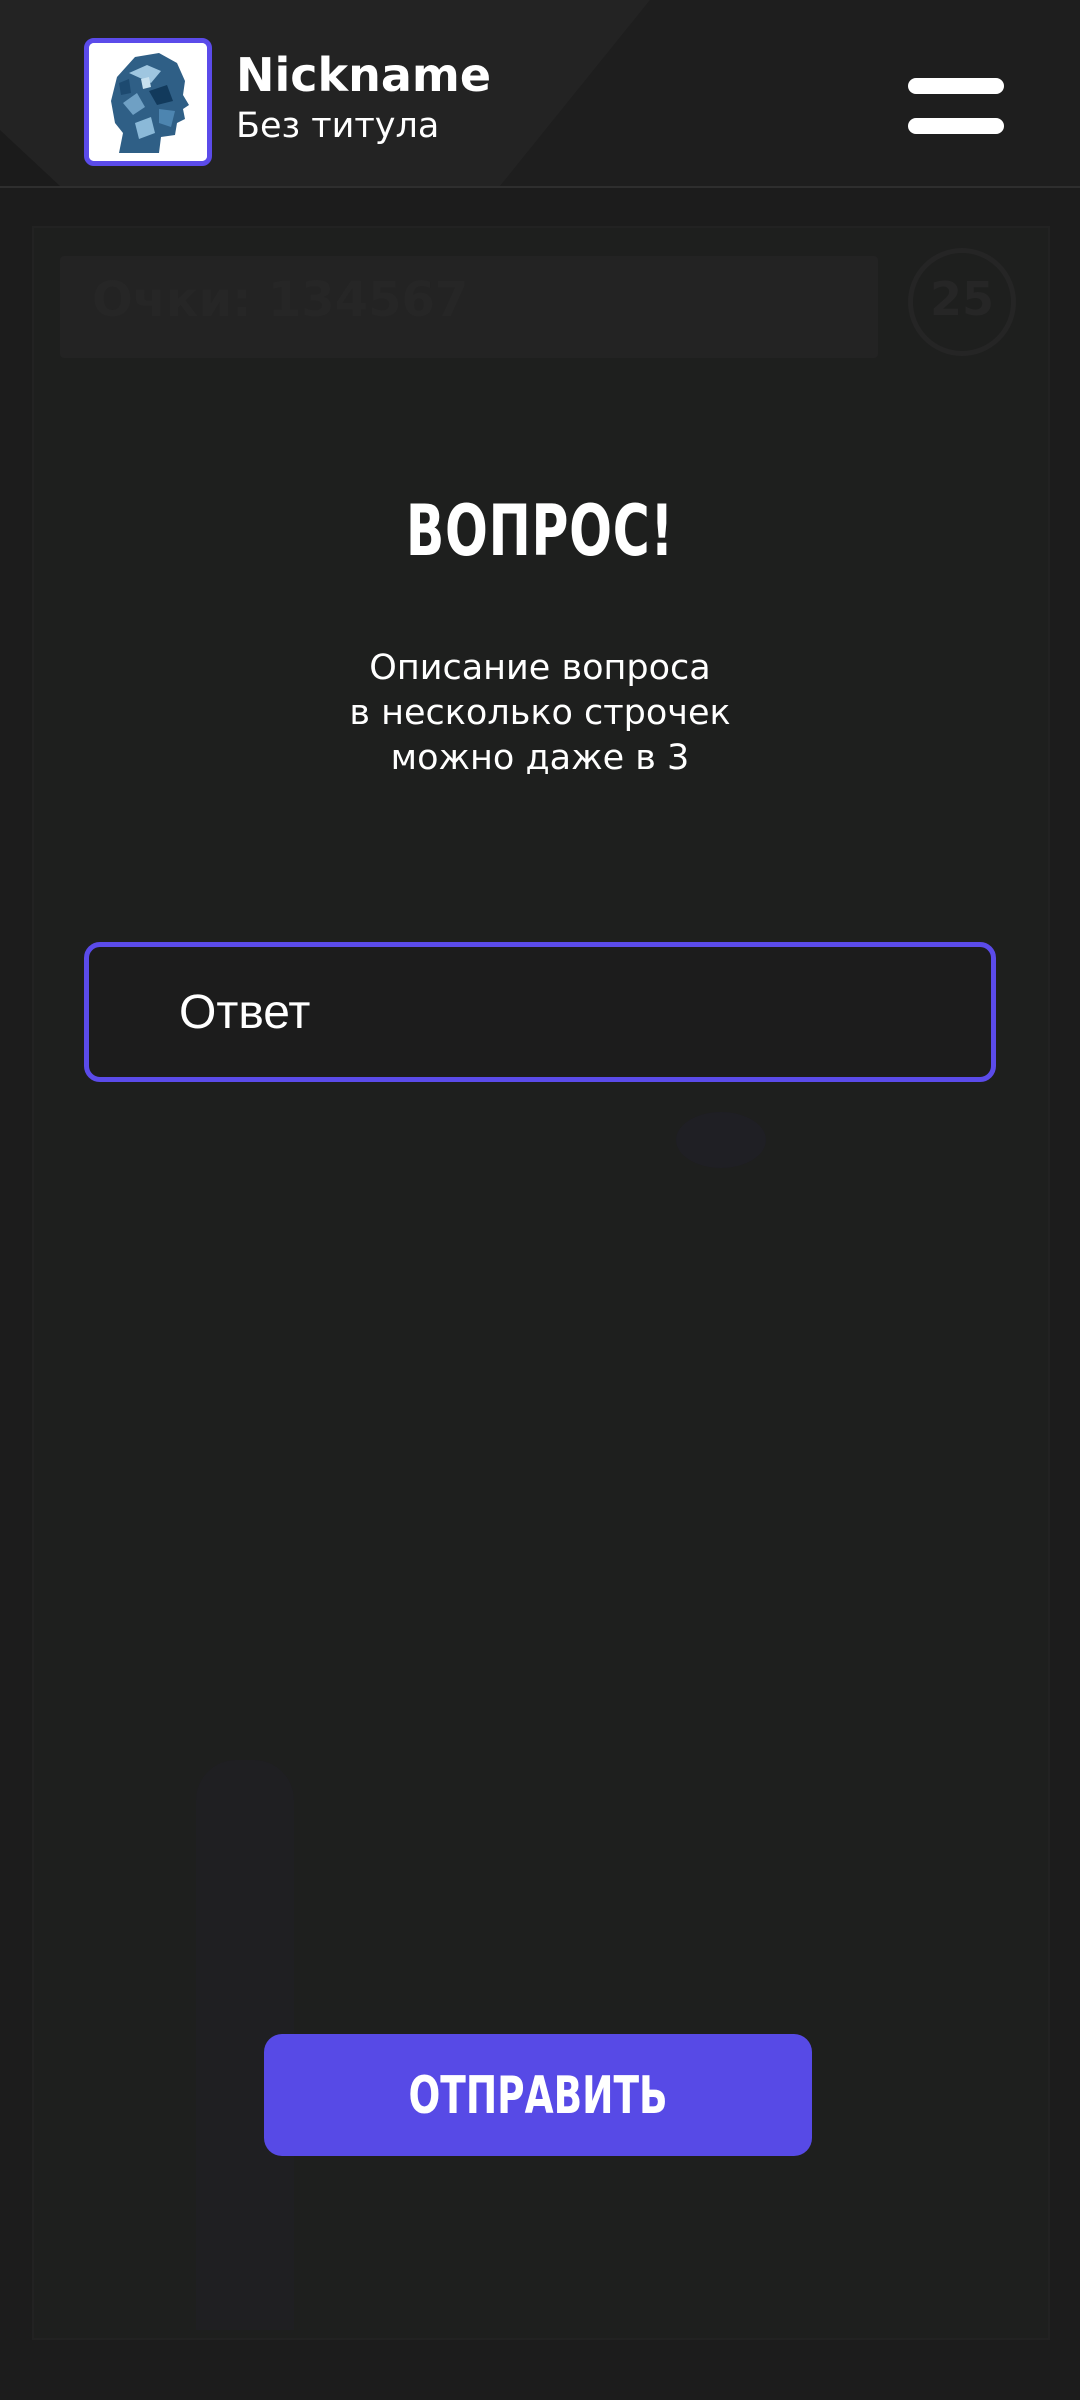 This screenshot has height=2400, width=1080. What do you see at coordinates (721, 1140) in the screenshot?
I see `background-dot` at bounding box center [721, 1140].